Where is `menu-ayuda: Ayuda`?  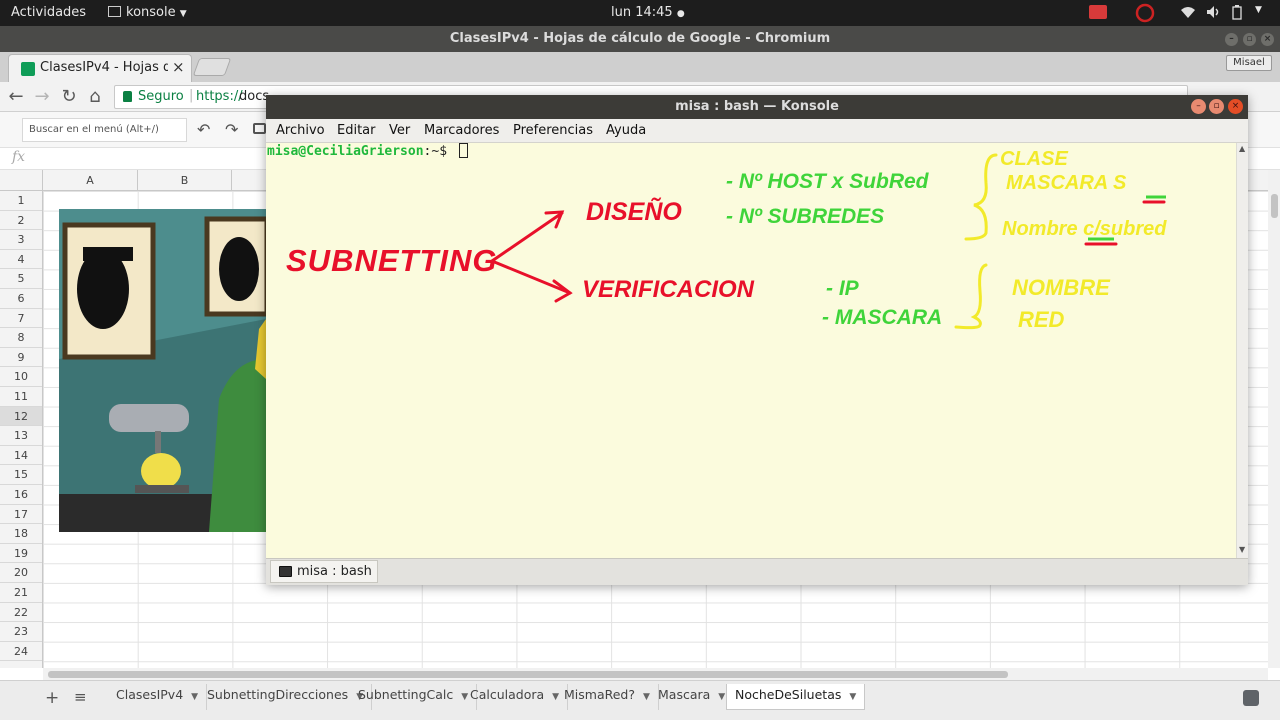 menu-ayuda: Ayuda is located at coordinates (626, 130).